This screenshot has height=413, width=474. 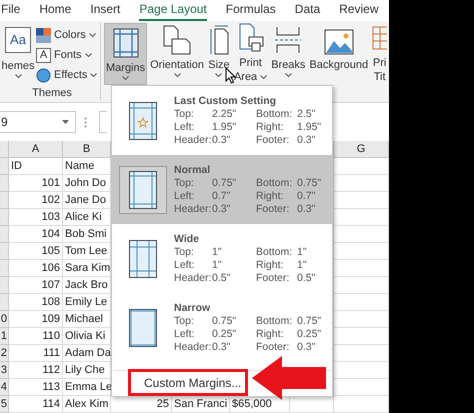 What do you see at coordinates (4, 336) in the screenshot?
I see `row-header: 1` at bounding box center [4, 336].